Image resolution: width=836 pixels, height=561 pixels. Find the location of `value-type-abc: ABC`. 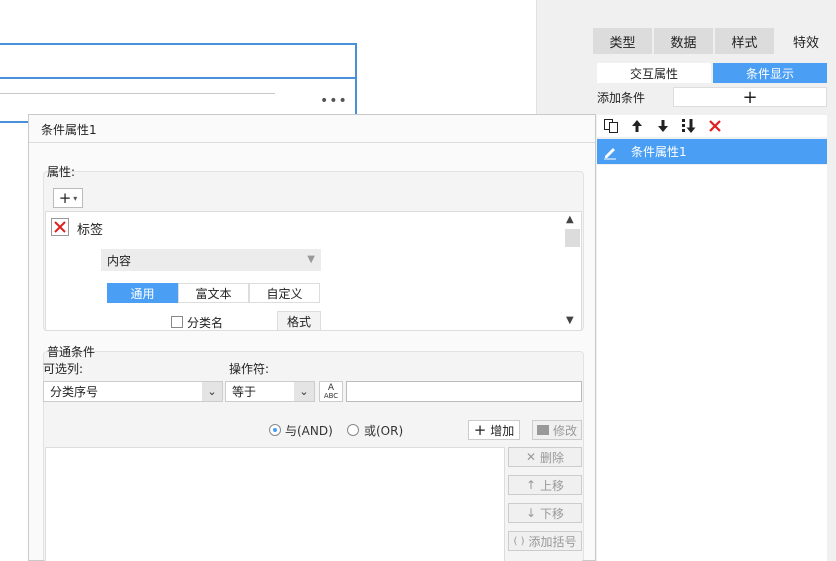

value-type-abc: ABC is located at coordinates (331, 395).